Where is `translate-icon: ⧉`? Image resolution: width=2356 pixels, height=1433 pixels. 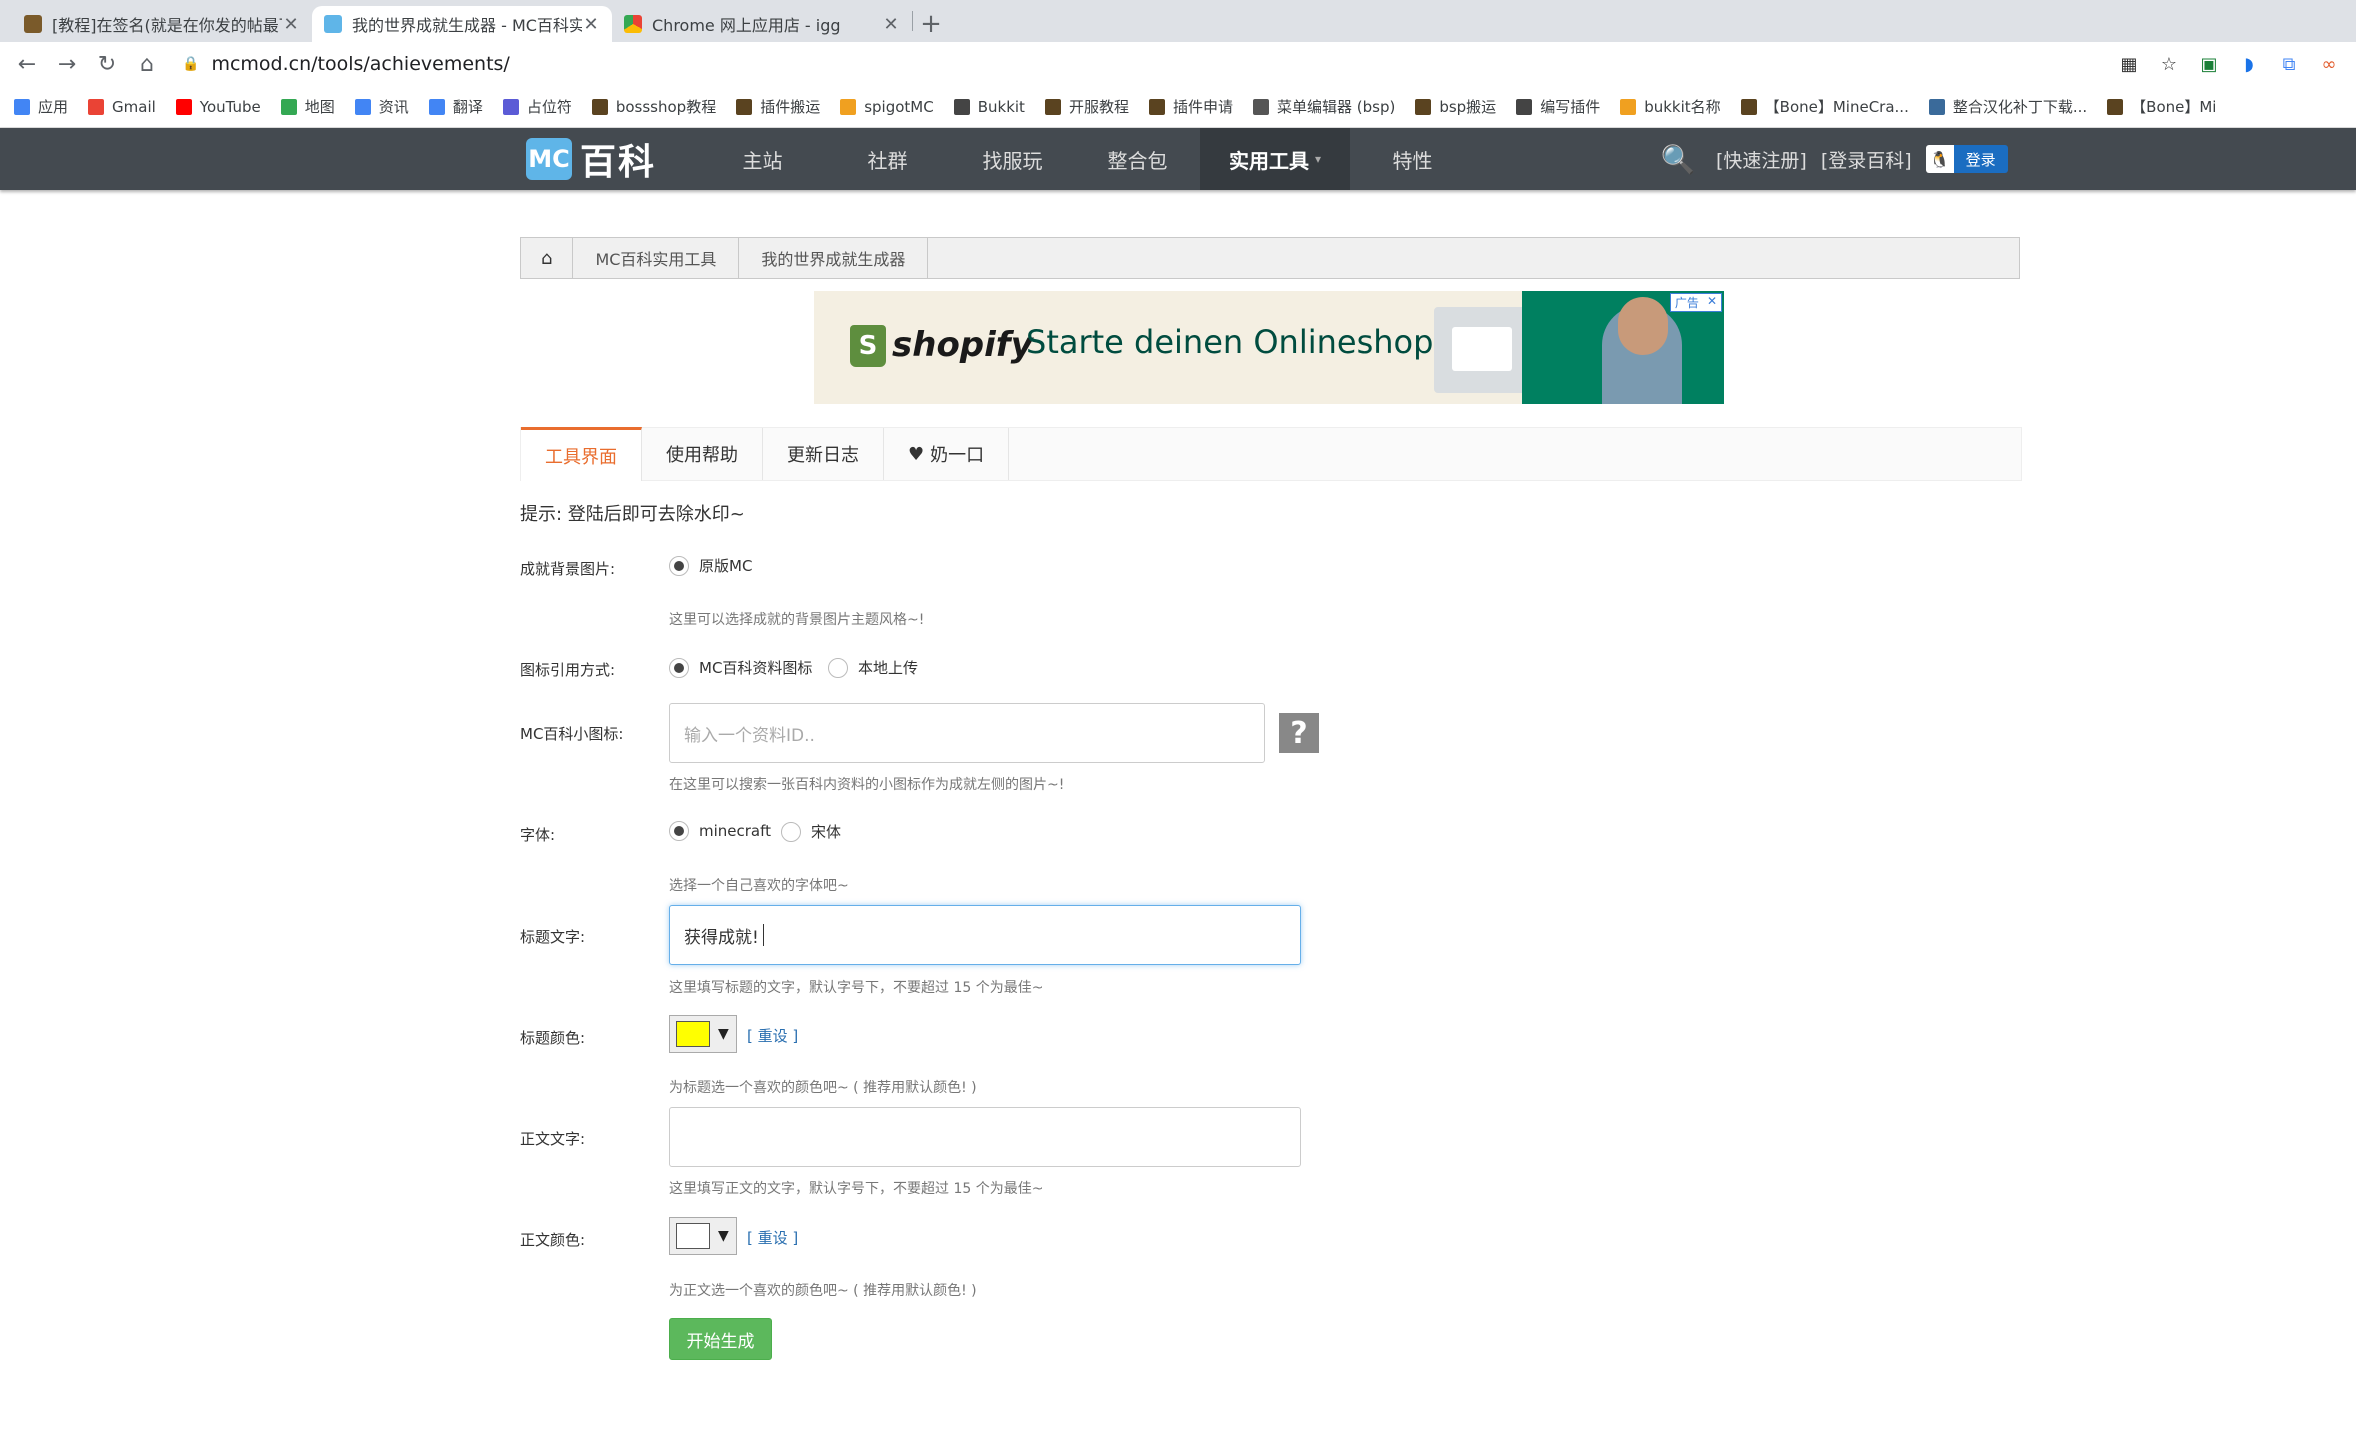
translate-icon: ⧉ is located at coordinates (2289, 64).